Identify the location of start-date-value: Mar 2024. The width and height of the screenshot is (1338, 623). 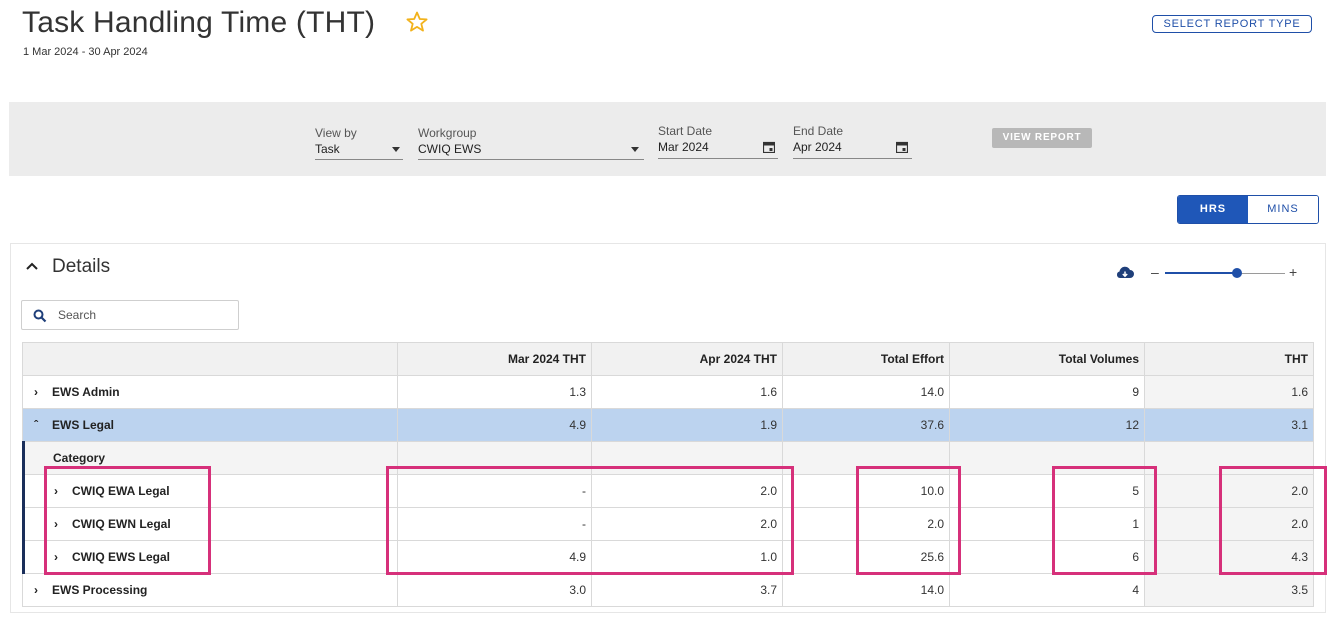
(683, 147).